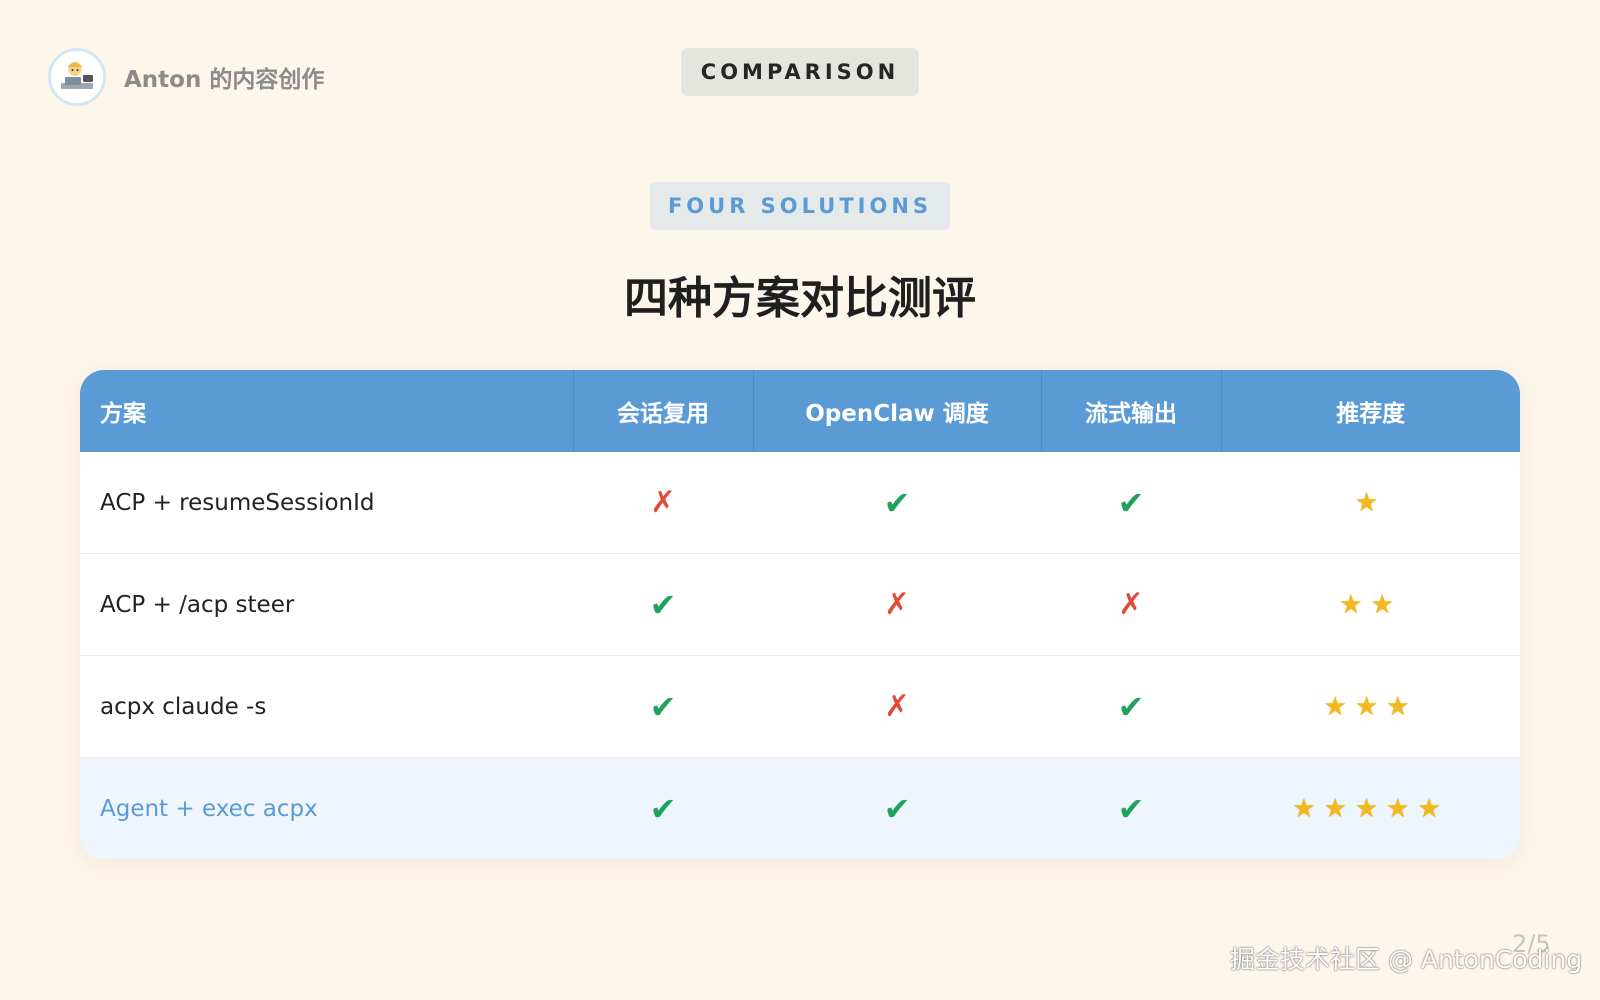 The height and width of the screenshot is (1000, 1600). Describe the element at coordinates (800, 206) in the screenshot. I see `four-solutions-badge: FOUR SOLUTIONS` at that location.